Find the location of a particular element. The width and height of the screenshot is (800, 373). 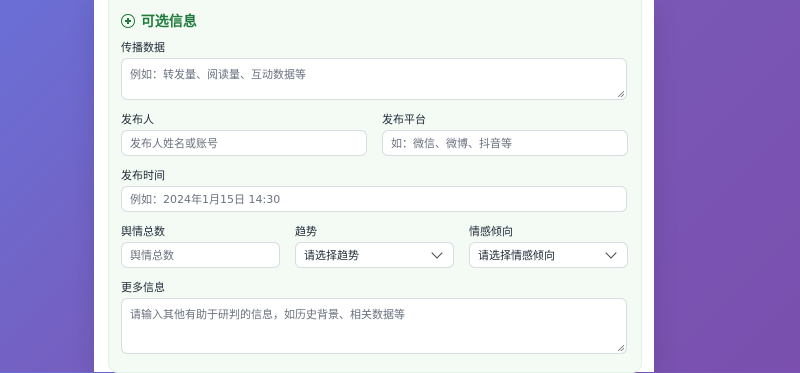

sentiment-count-label: 舆情总数 is located at coordinates (143, 231).